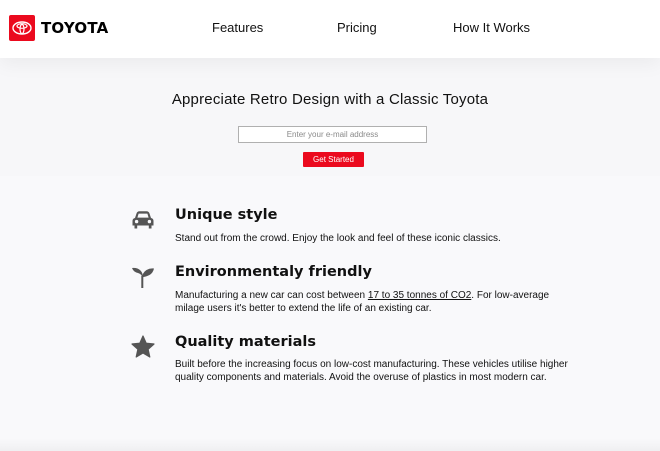 The width and height of the screenshot is (660, 451). I want to click on feature-title-environmentally-friendly: Environmentaly friendly, so click(273, 272).